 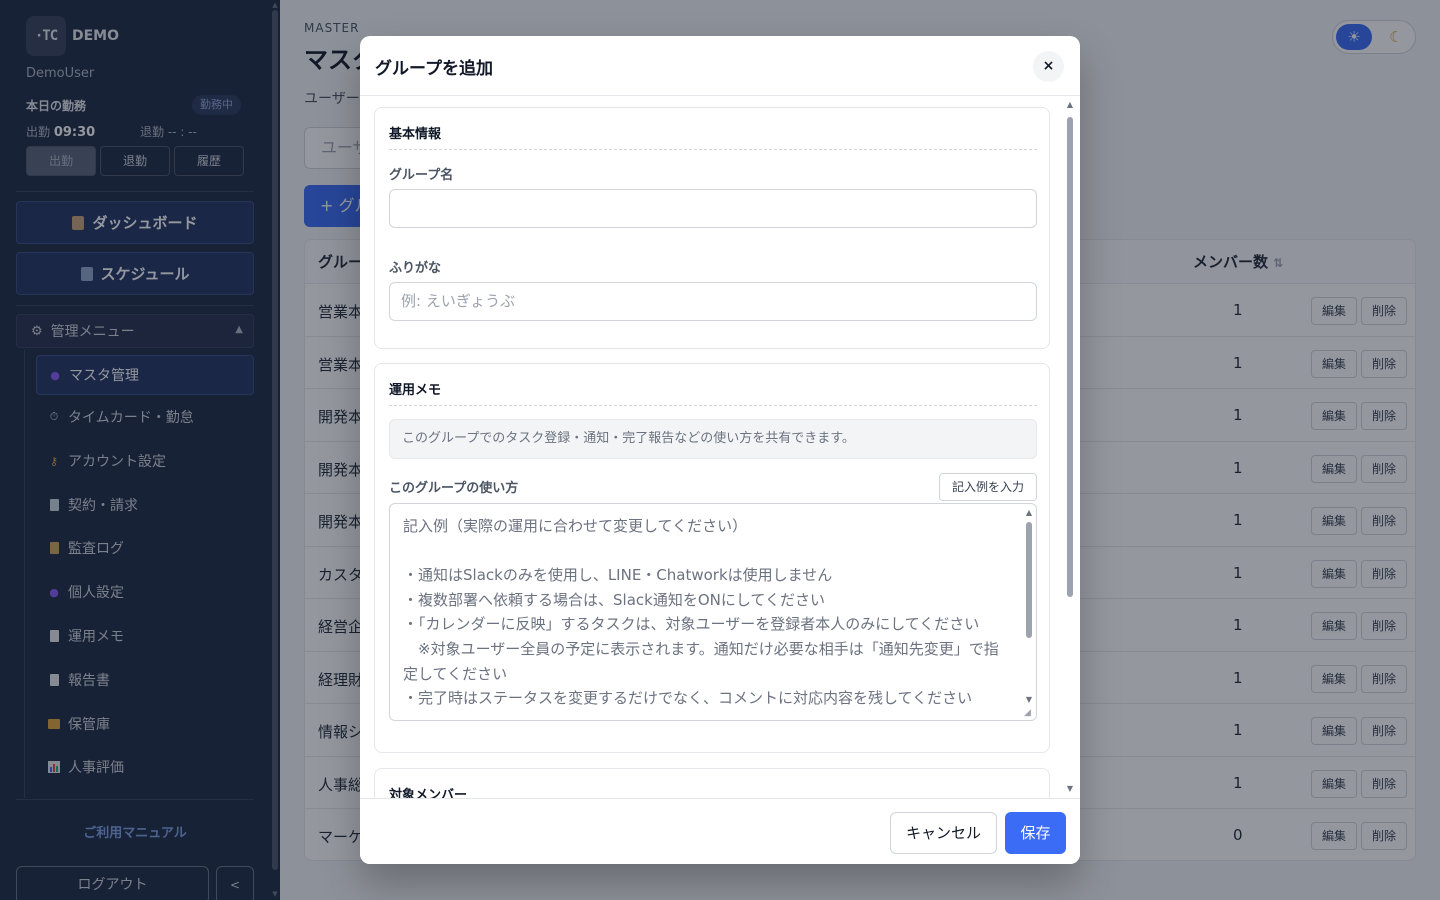 I want to click on section-title: 基本情報, so click(x=415, y=134).